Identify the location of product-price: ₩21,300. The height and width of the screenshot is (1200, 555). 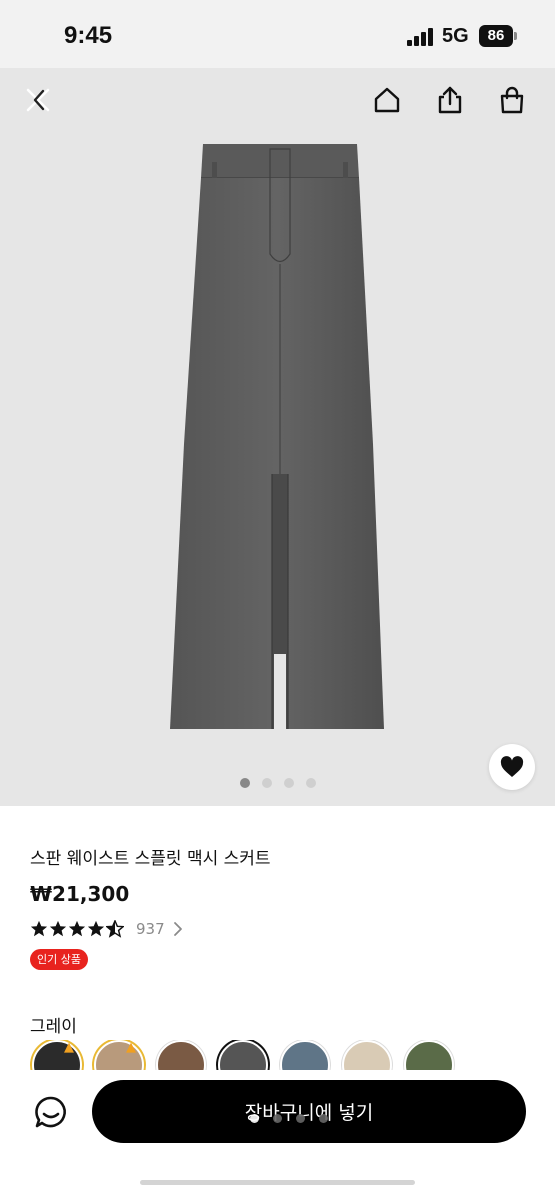
(80, 894).